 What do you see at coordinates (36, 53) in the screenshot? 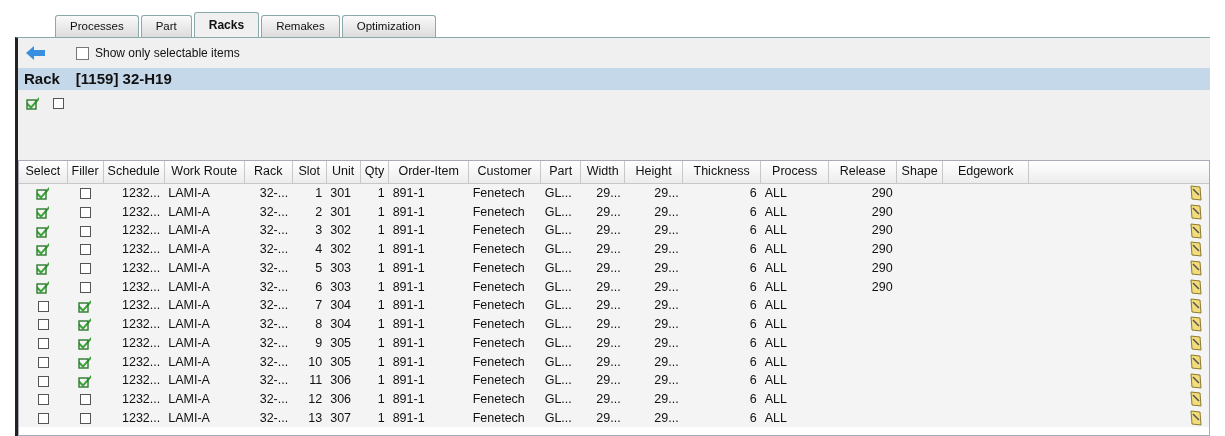
I see `back-arrow-icon` at bounding box center [36, 53].